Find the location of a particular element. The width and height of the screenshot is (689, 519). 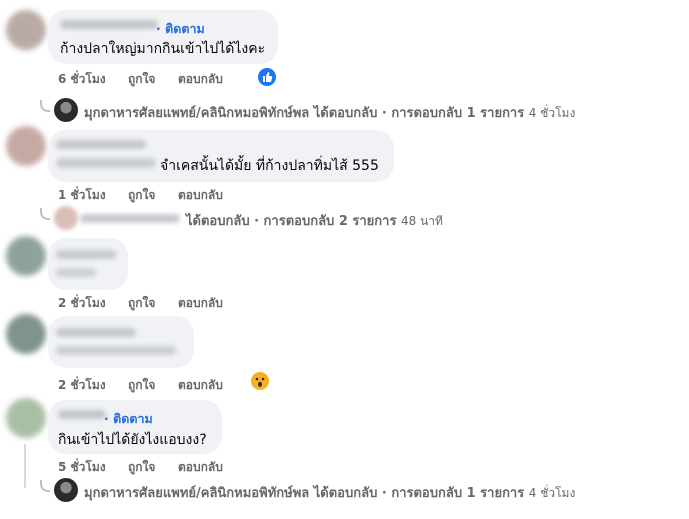

wow-reaction-icon is located at coordinates (260, 381).